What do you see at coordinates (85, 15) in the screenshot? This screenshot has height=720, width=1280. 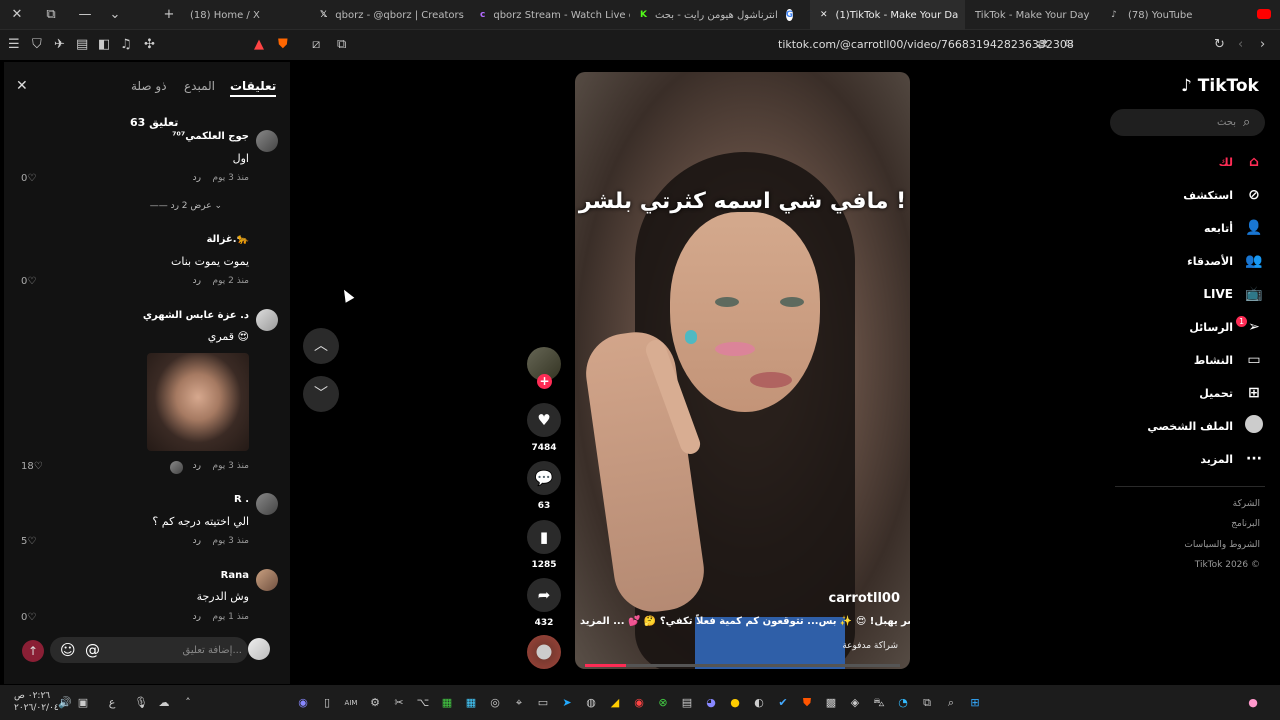 I see `minimize-icon: —` at bounding box center [85, 15].